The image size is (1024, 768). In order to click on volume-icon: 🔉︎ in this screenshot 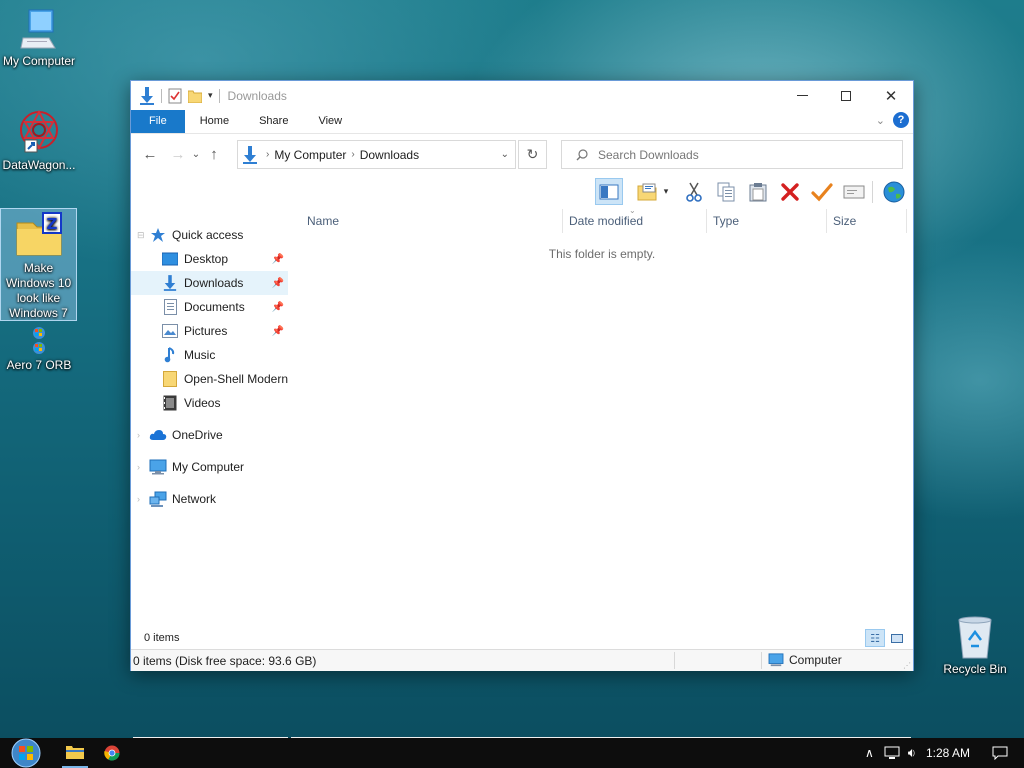, I will do `click(912, 753)`.